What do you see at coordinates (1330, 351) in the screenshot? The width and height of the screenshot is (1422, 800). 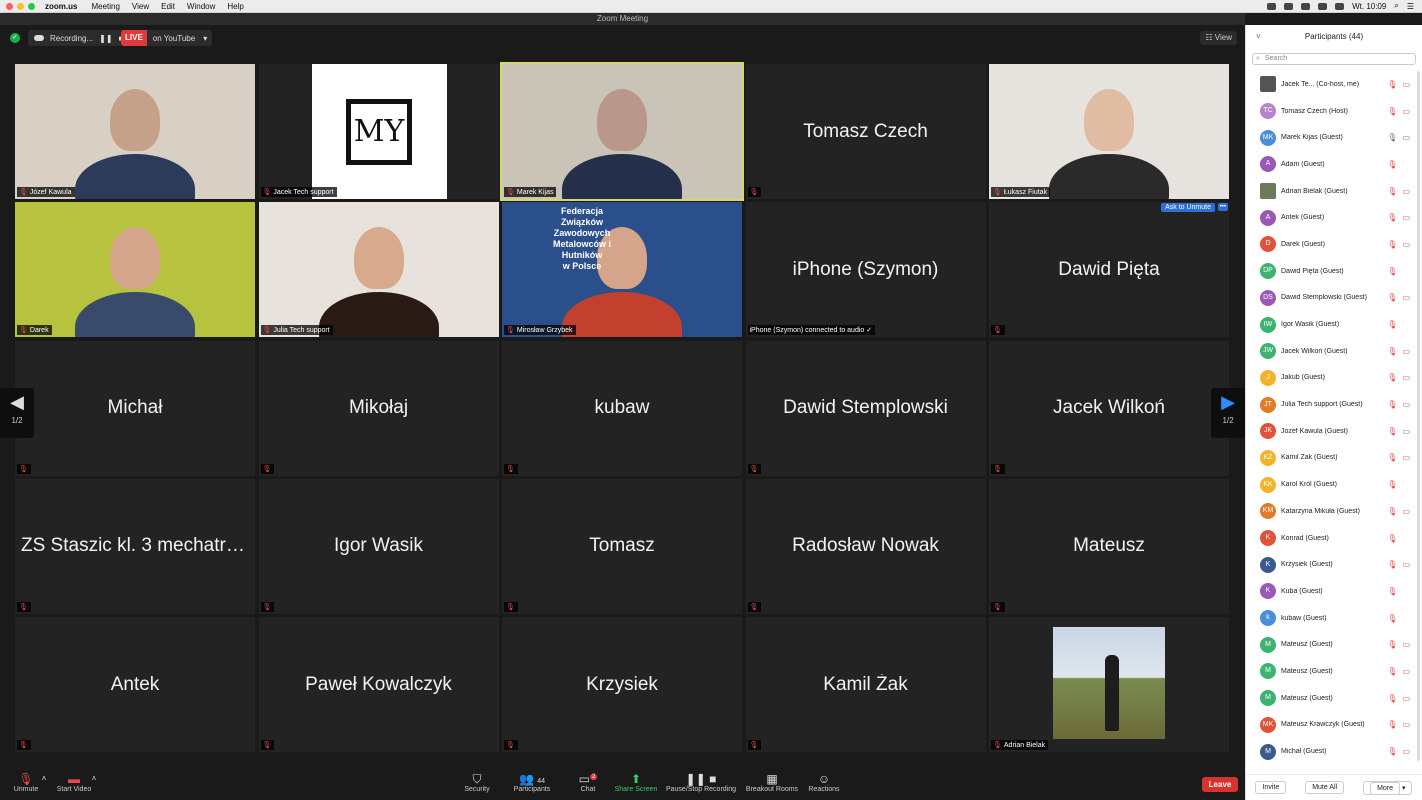 I see `participant-row: JW Jacek Wilkoń (Guest) 🎙 ▭` at bounding box center [1330, 351].